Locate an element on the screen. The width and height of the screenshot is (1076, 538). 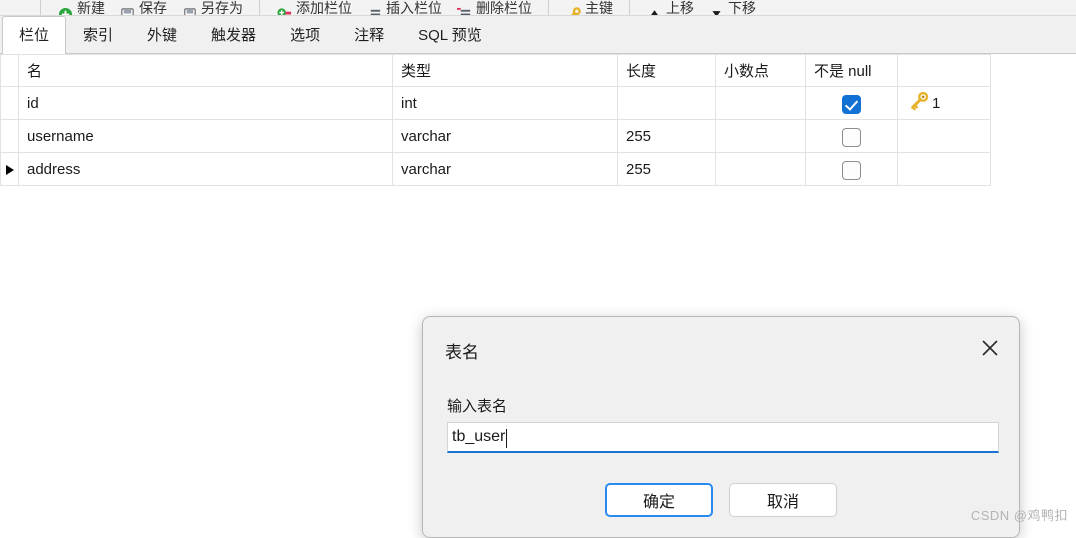
toolbar: 新建 保存 另存为 添加栏位 插入栏位 删除栏位 主键 上移 下移 is located at coordinates (538, 8).